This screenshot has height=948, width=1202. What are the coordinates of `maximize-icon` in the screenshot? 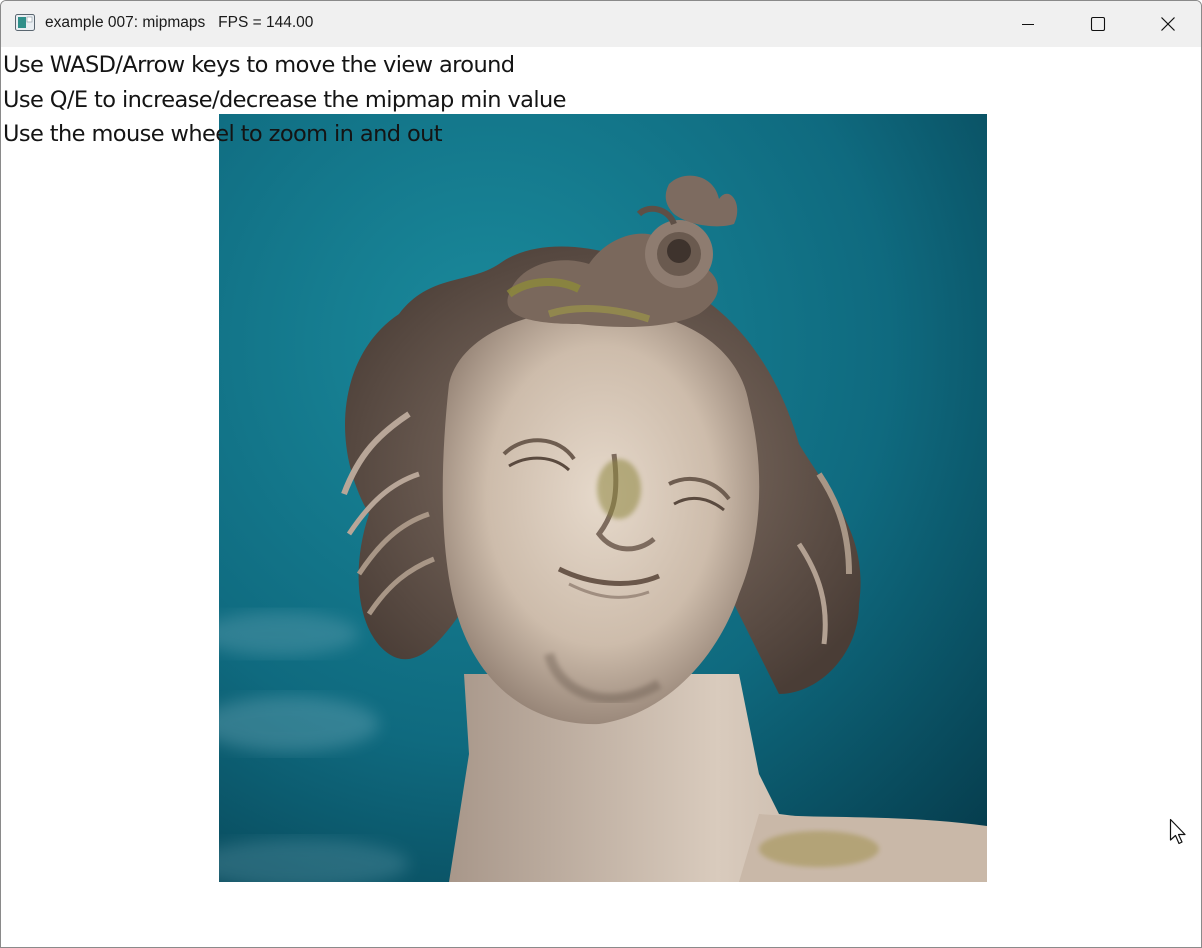 It's located at (1098, 24).